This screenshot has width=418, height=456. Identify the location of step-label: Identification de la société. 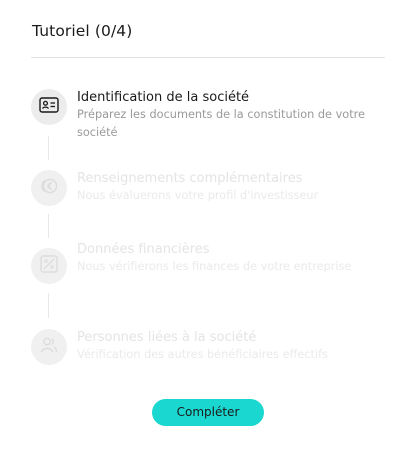
(163, 97).